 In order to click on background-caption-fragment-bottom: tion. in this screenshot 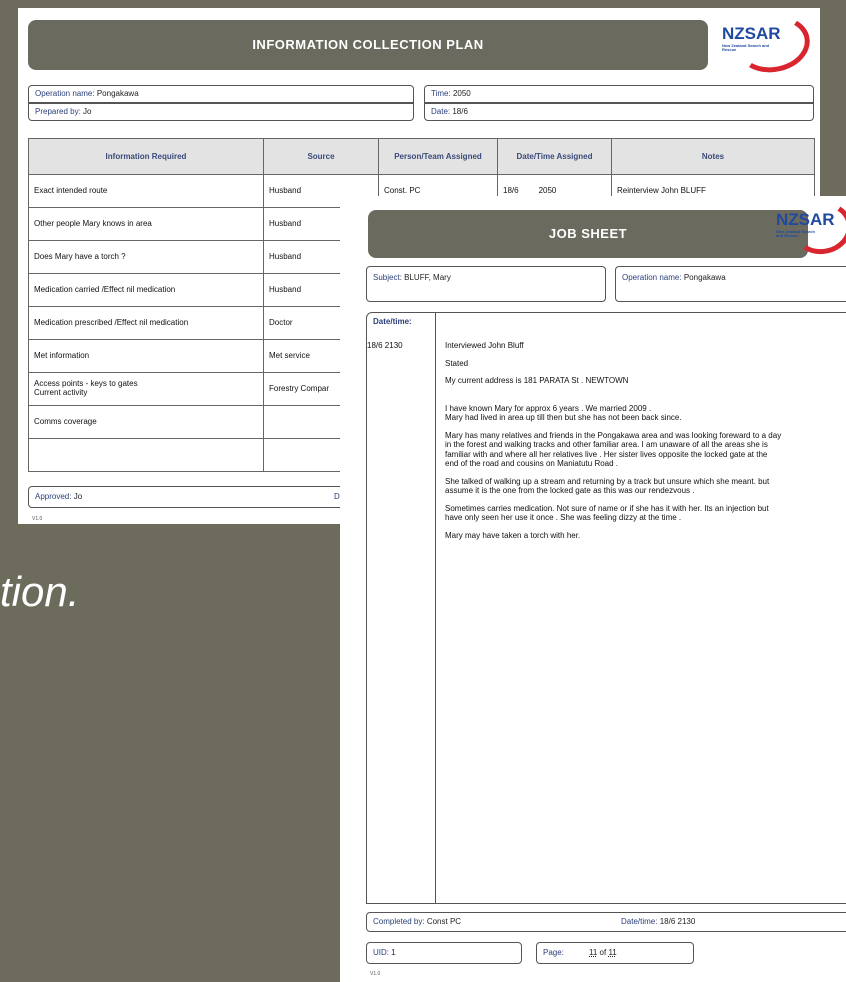, I will do `click(40, 591)`.